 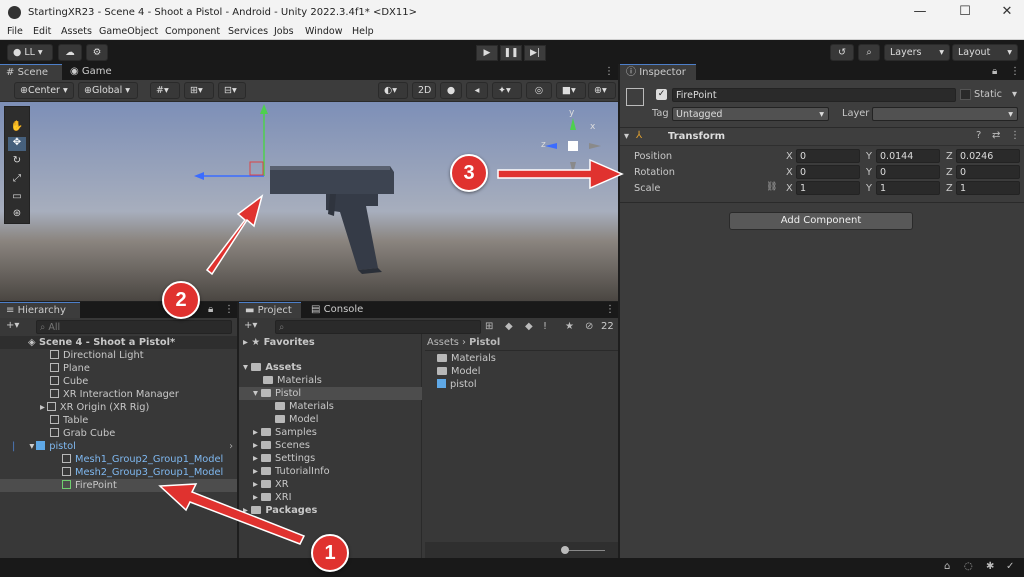 I want to click on account-button: ● LL ▾, so click(x=30, y=52).